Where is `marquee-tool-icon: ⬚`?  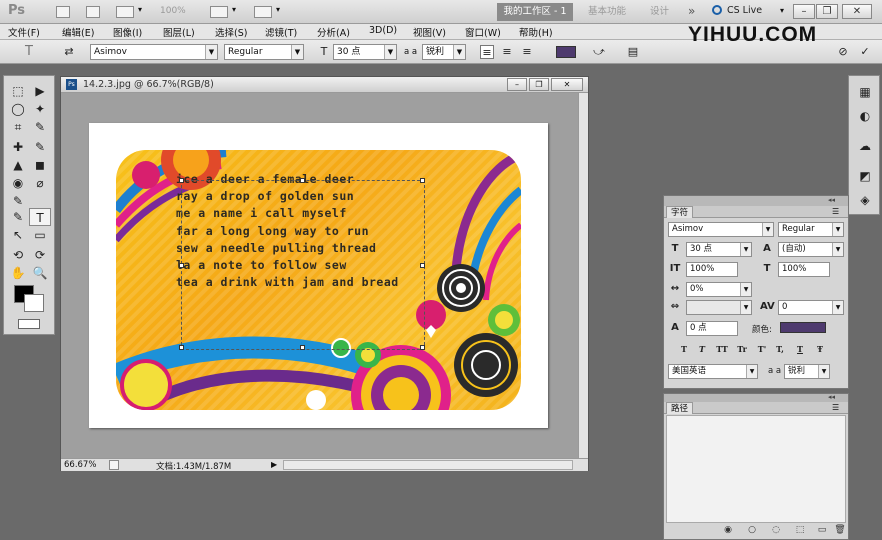
marquee-tool-icon: ⬚ is located at coordinates (18, 91).